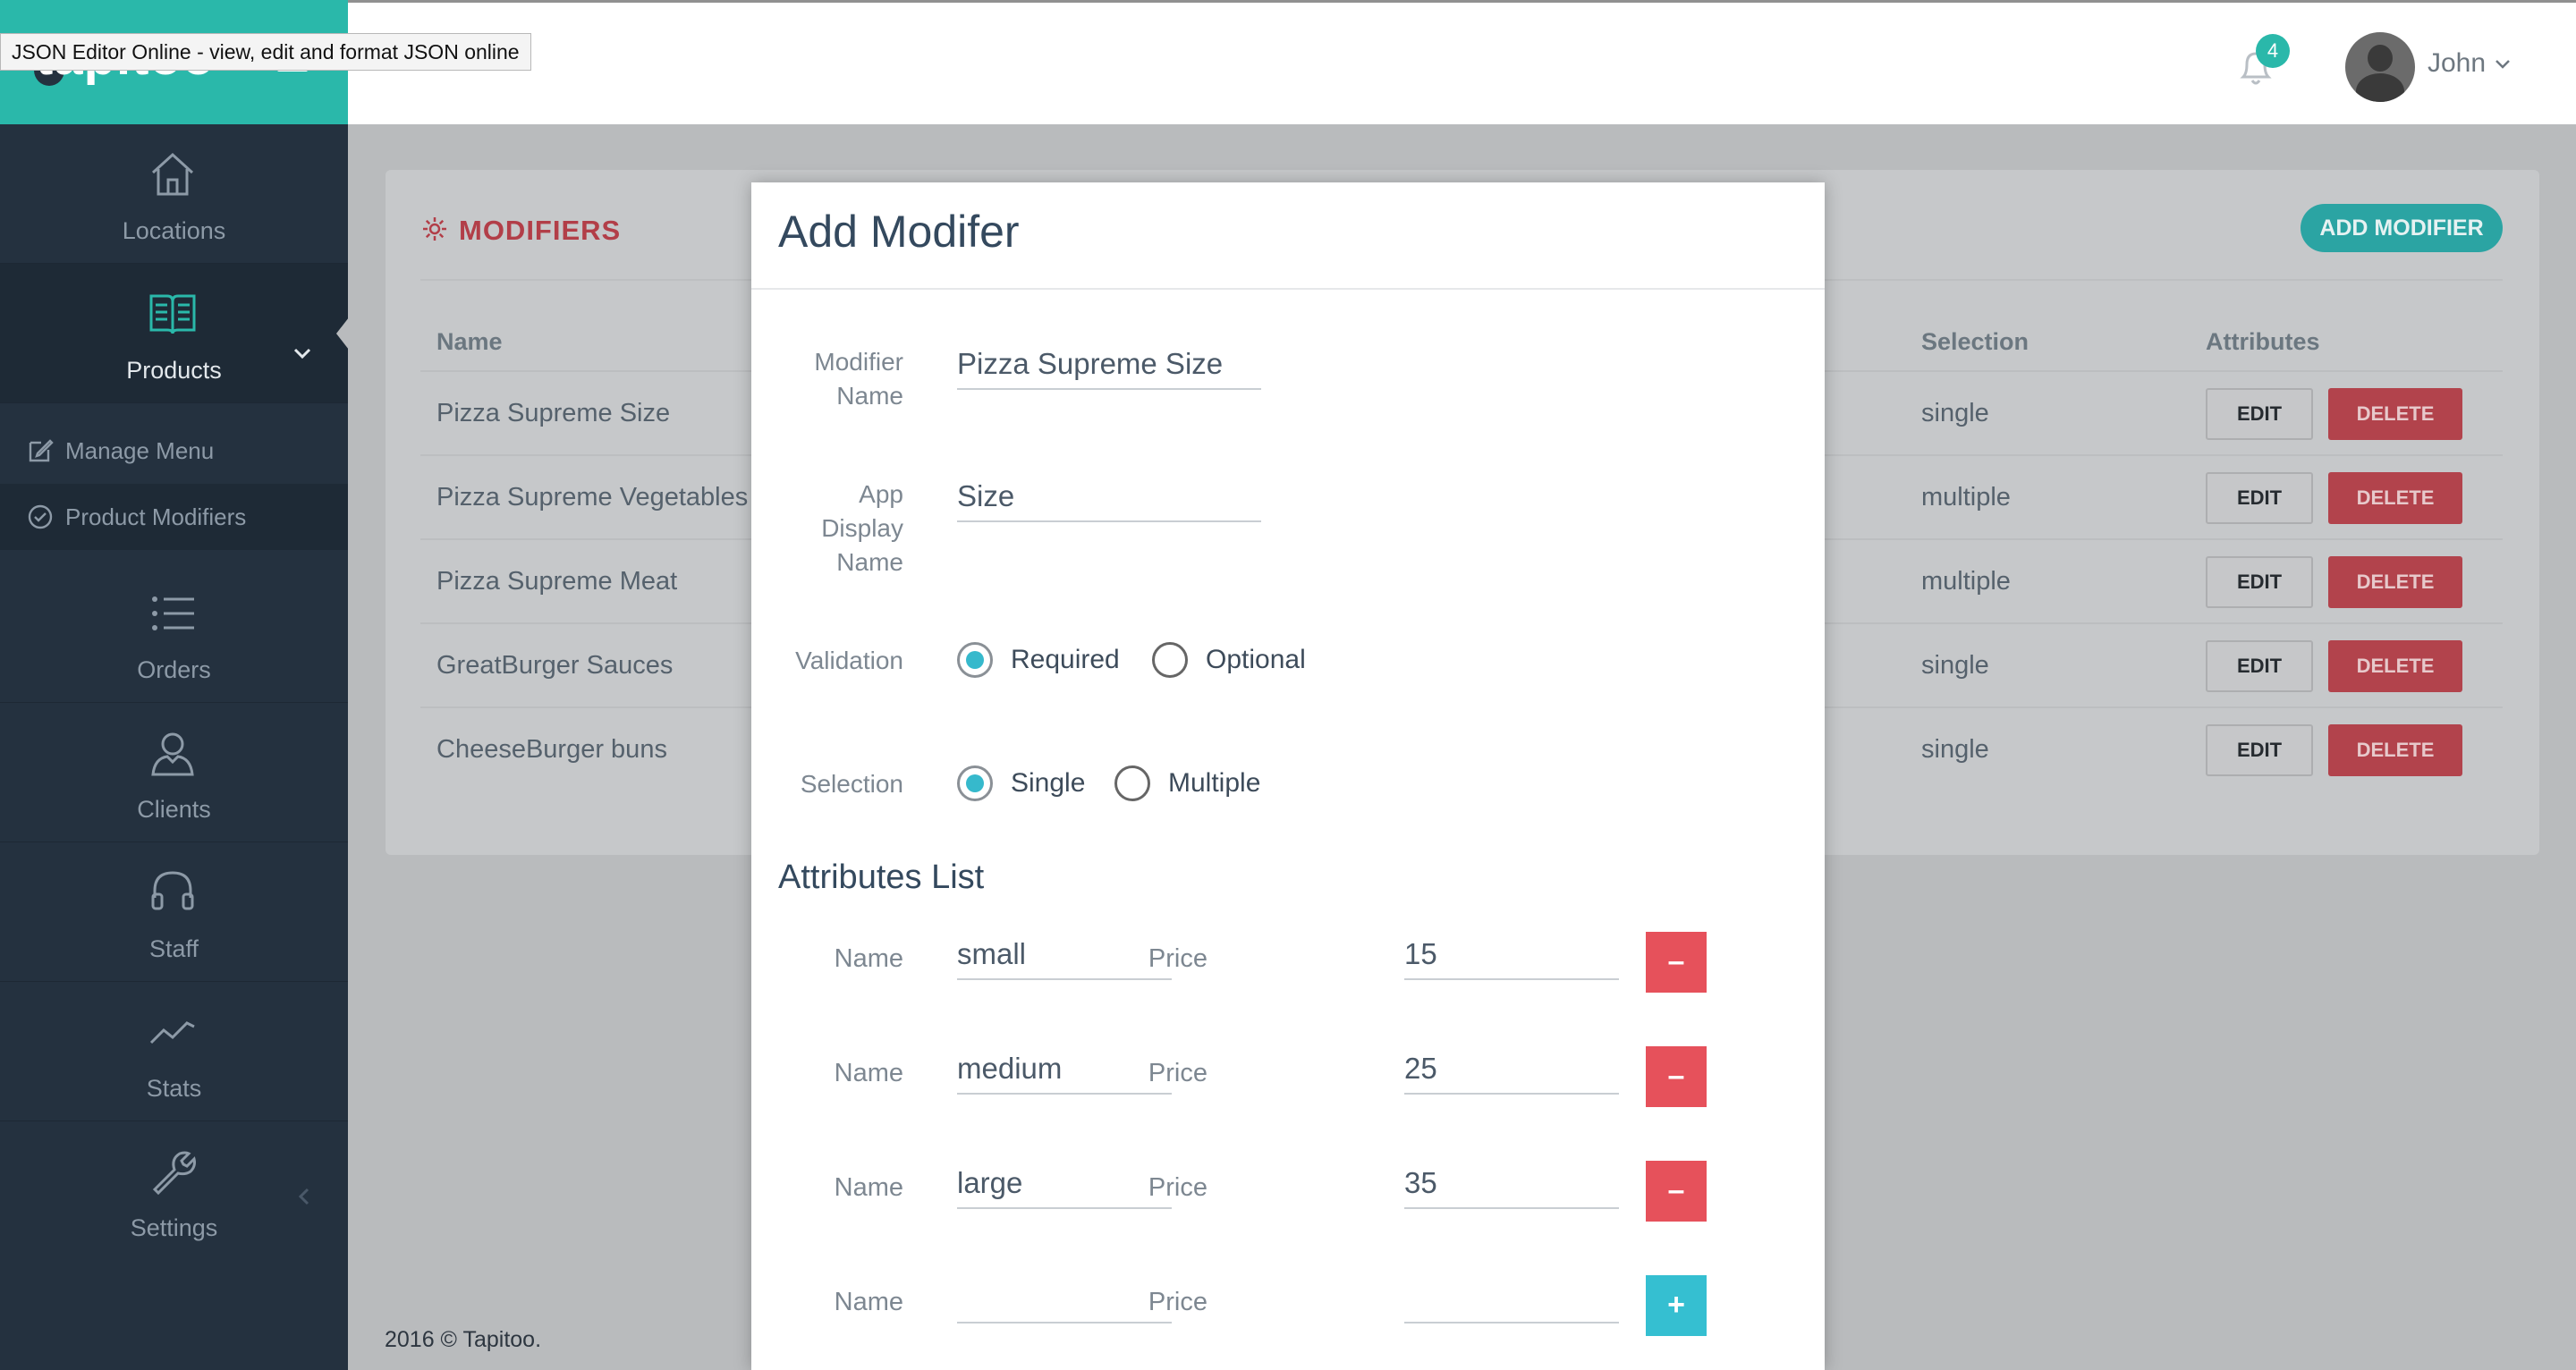 This screenshot has width=2576, height=1370. I want to click on column-header-attributes: Attributes, so click(2263, 341).